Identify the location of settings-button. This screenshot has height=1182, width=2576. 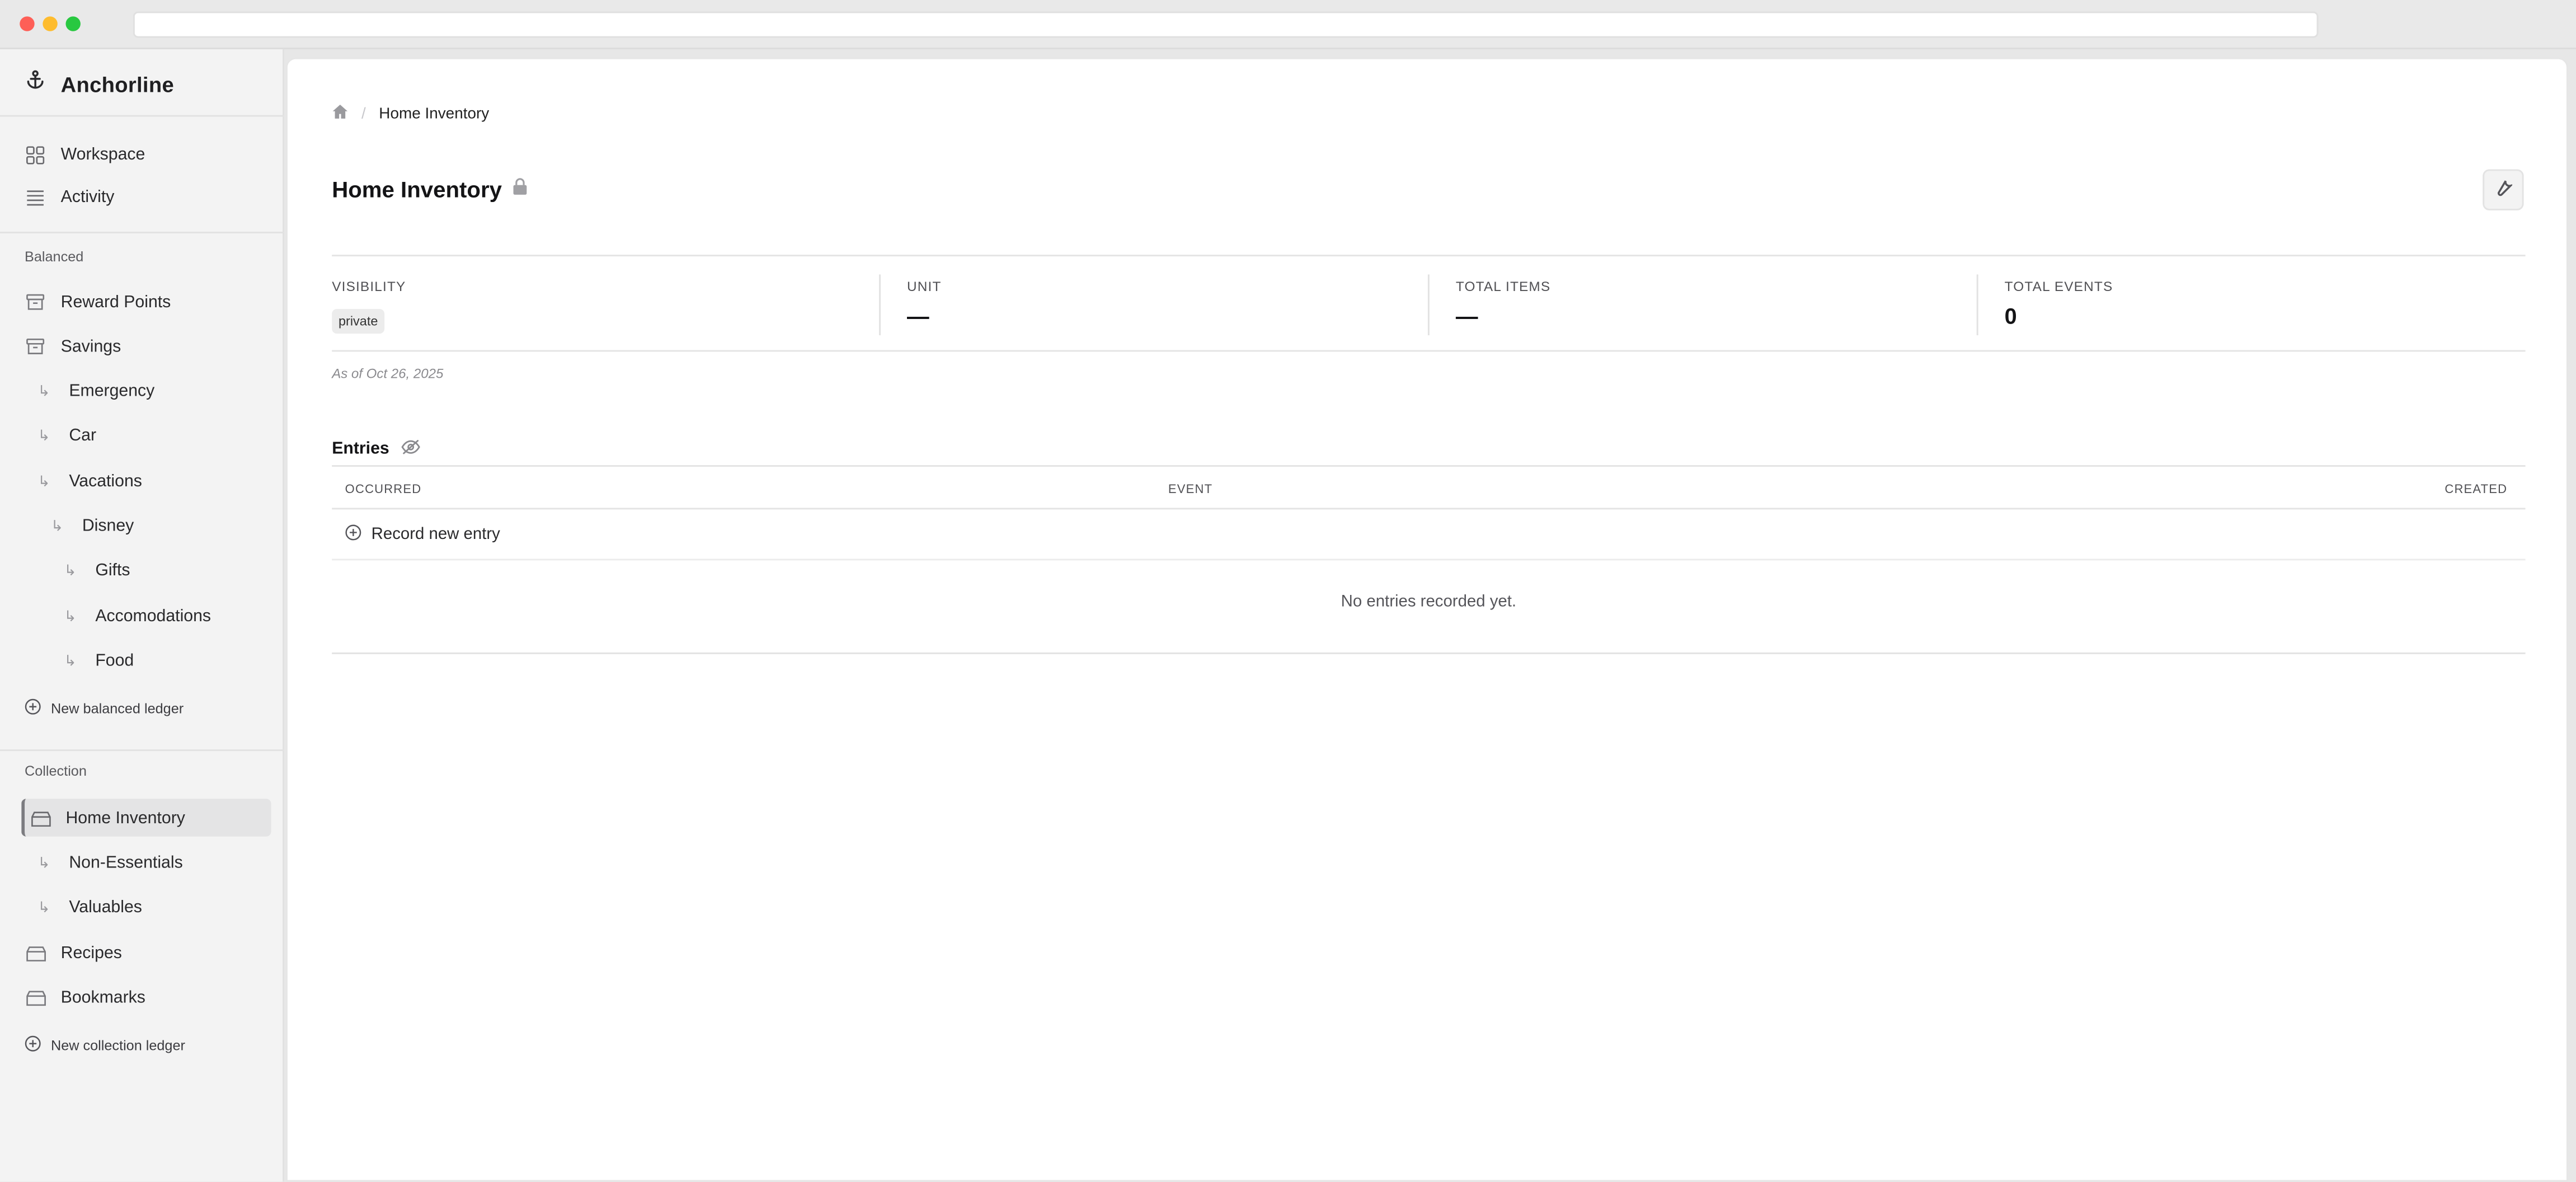
(2503, 190).